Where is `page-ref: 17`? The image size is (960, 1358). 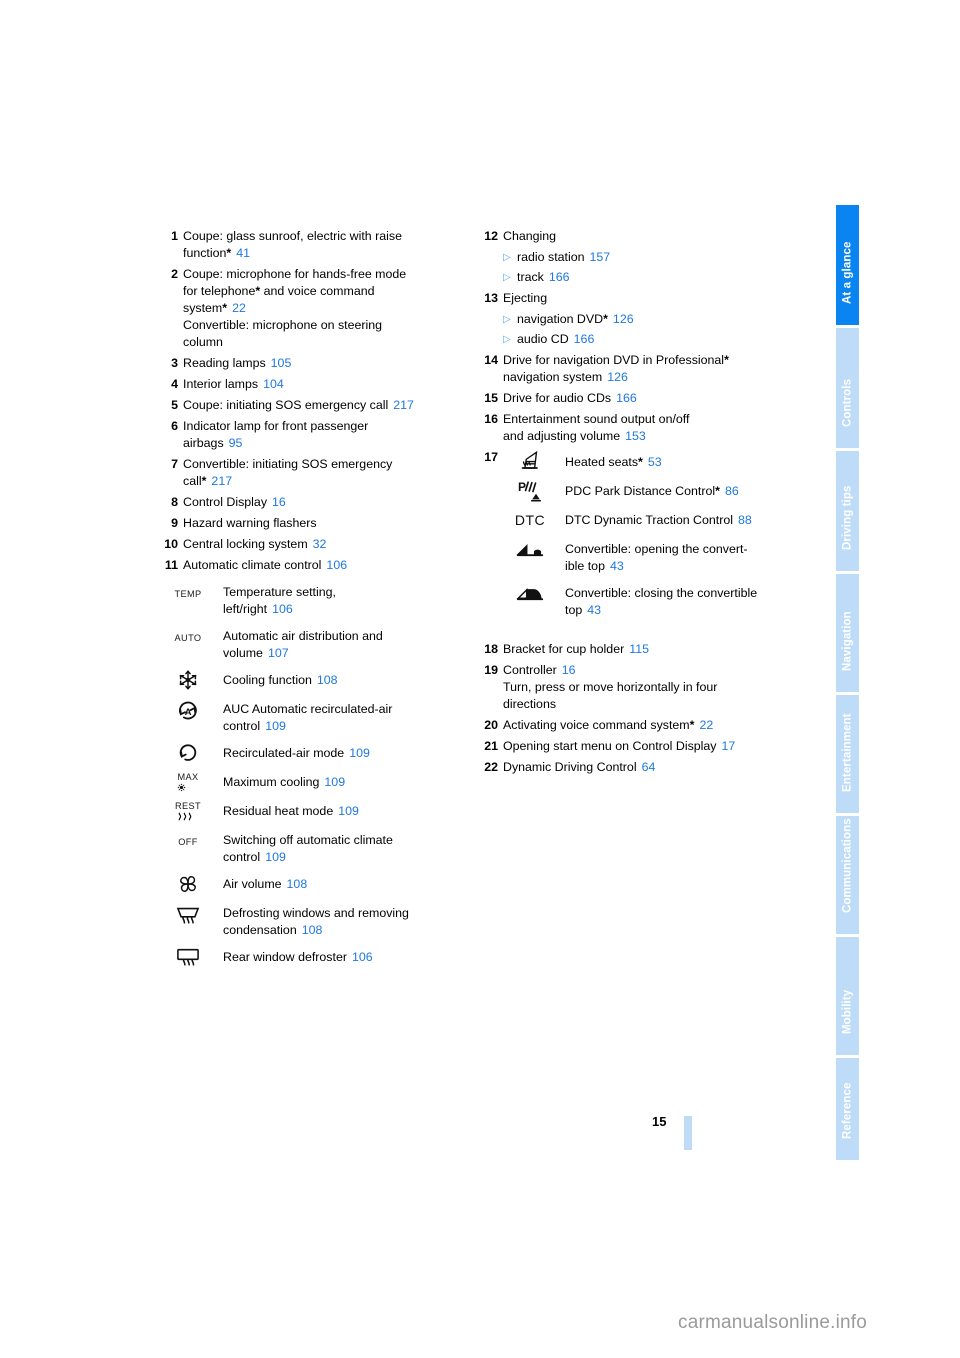 page-ref: 17 is located at coordinates (729, 746).